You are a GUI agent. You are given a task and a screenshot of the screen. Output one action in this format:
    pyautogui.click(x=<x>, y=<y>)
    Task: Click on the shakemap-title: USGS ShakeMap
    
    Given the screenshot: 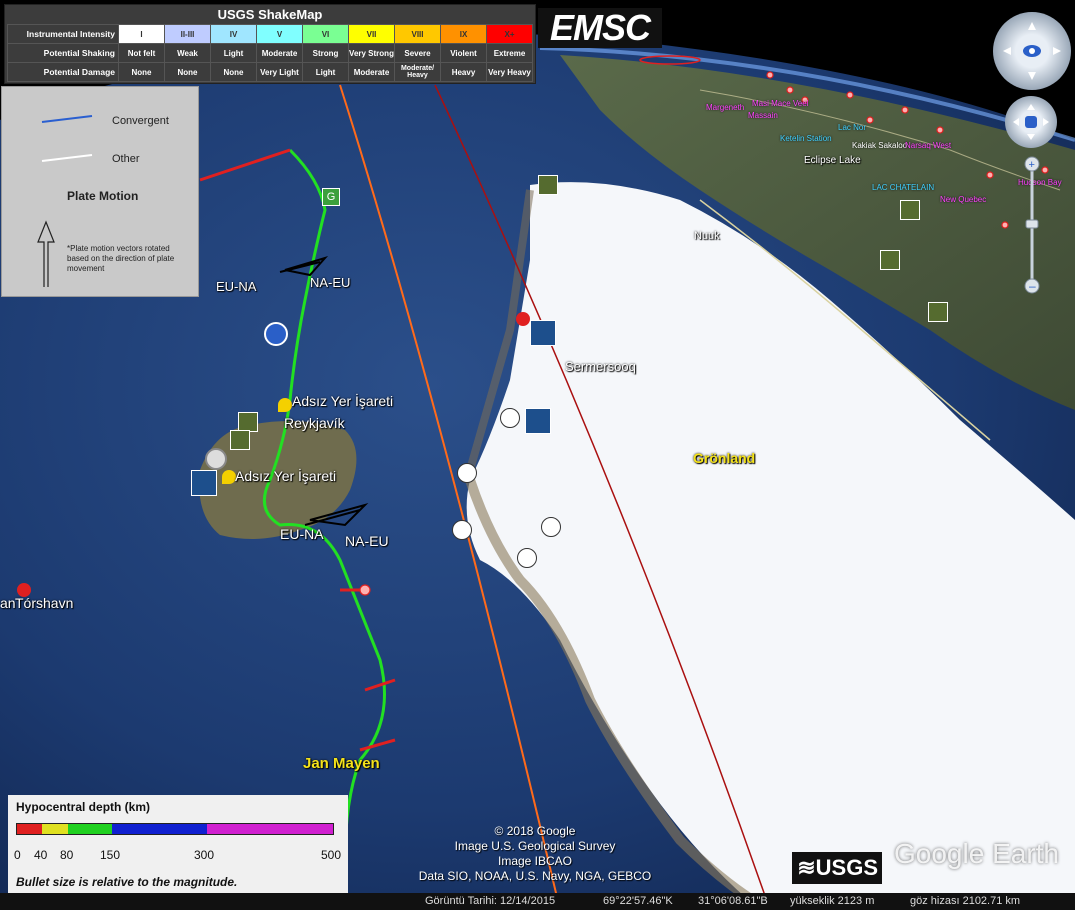 What is the action you would take?
    pyautogui.click(x=270, y=14)
    